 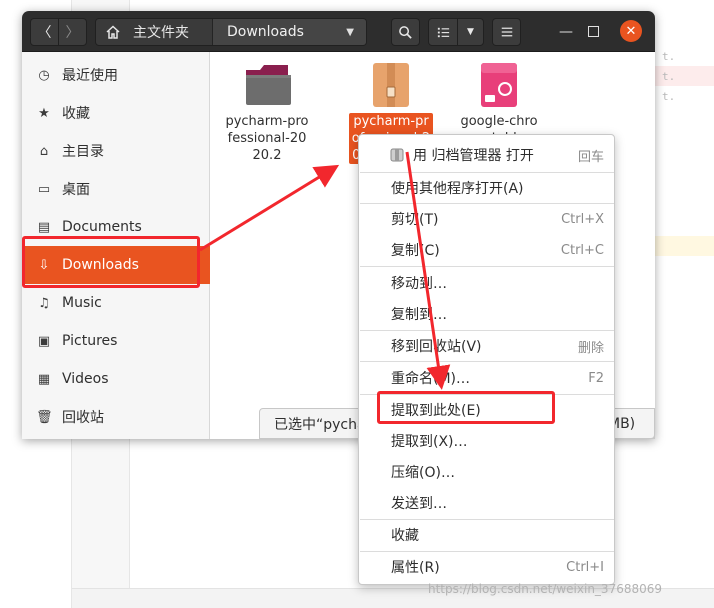 I want to click on sidebar-item-music: ♫ Music, so click(x=116, y=303).